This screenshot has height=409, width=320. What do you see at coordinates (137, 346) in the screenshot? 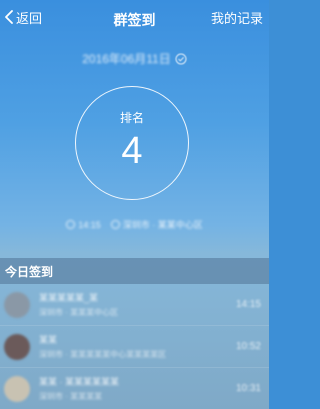
I see `list-item-text: 某某 深圳市 · 某某某某某中心某某某某区` at bounding box center [137, 346].